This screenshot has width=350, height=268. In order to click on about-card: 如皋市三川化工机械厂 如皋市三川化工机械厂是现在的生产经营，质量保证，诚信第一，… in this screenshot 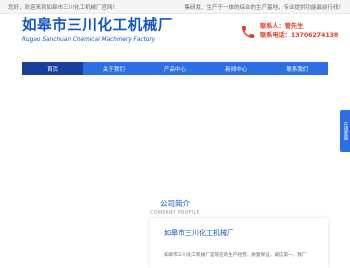, I will do `click(239, 243)`.